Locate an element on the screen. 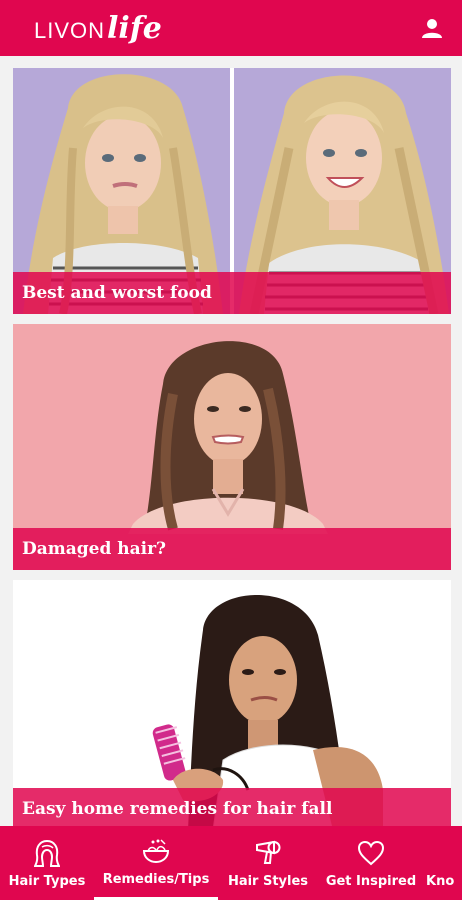 This screenshot has width=462, height=900. livon-life-logo: LIVON life is located at coordinates (98, 28).